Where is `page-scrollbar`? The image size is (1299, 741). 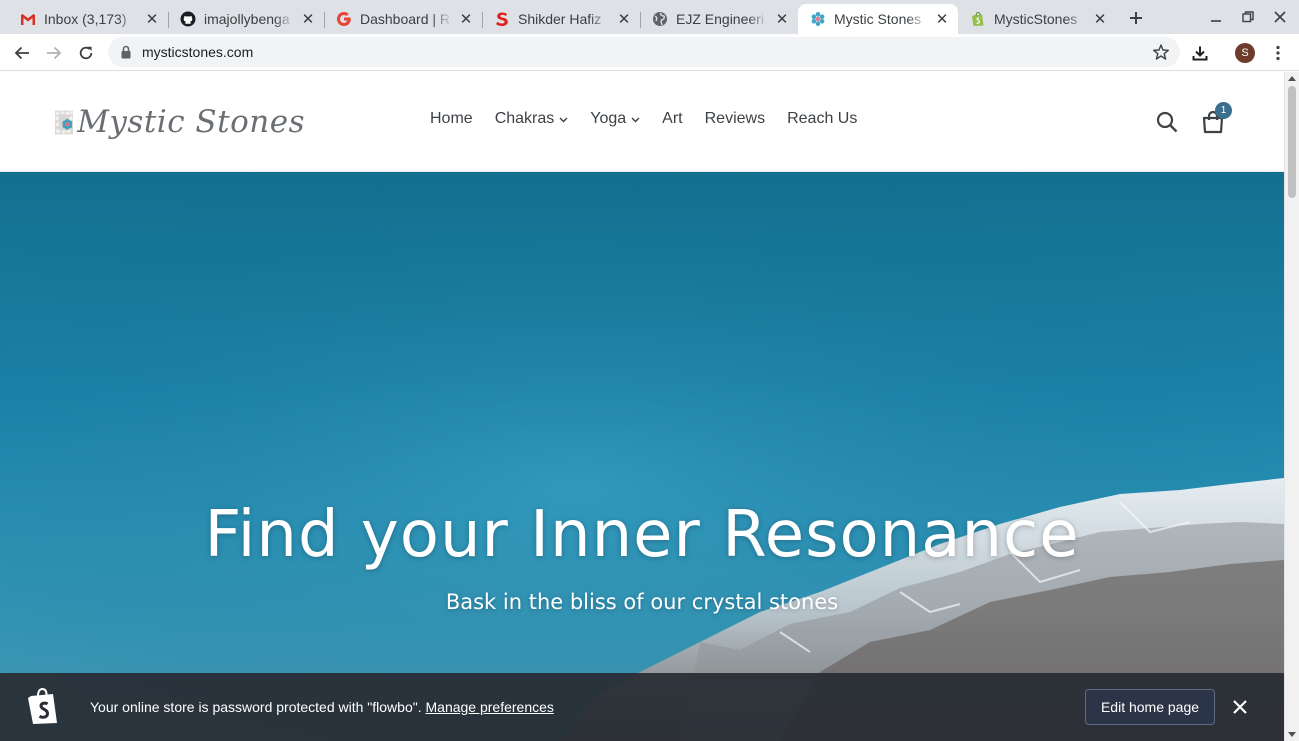 page-scrollbar is located at coordinates (1291, 406).